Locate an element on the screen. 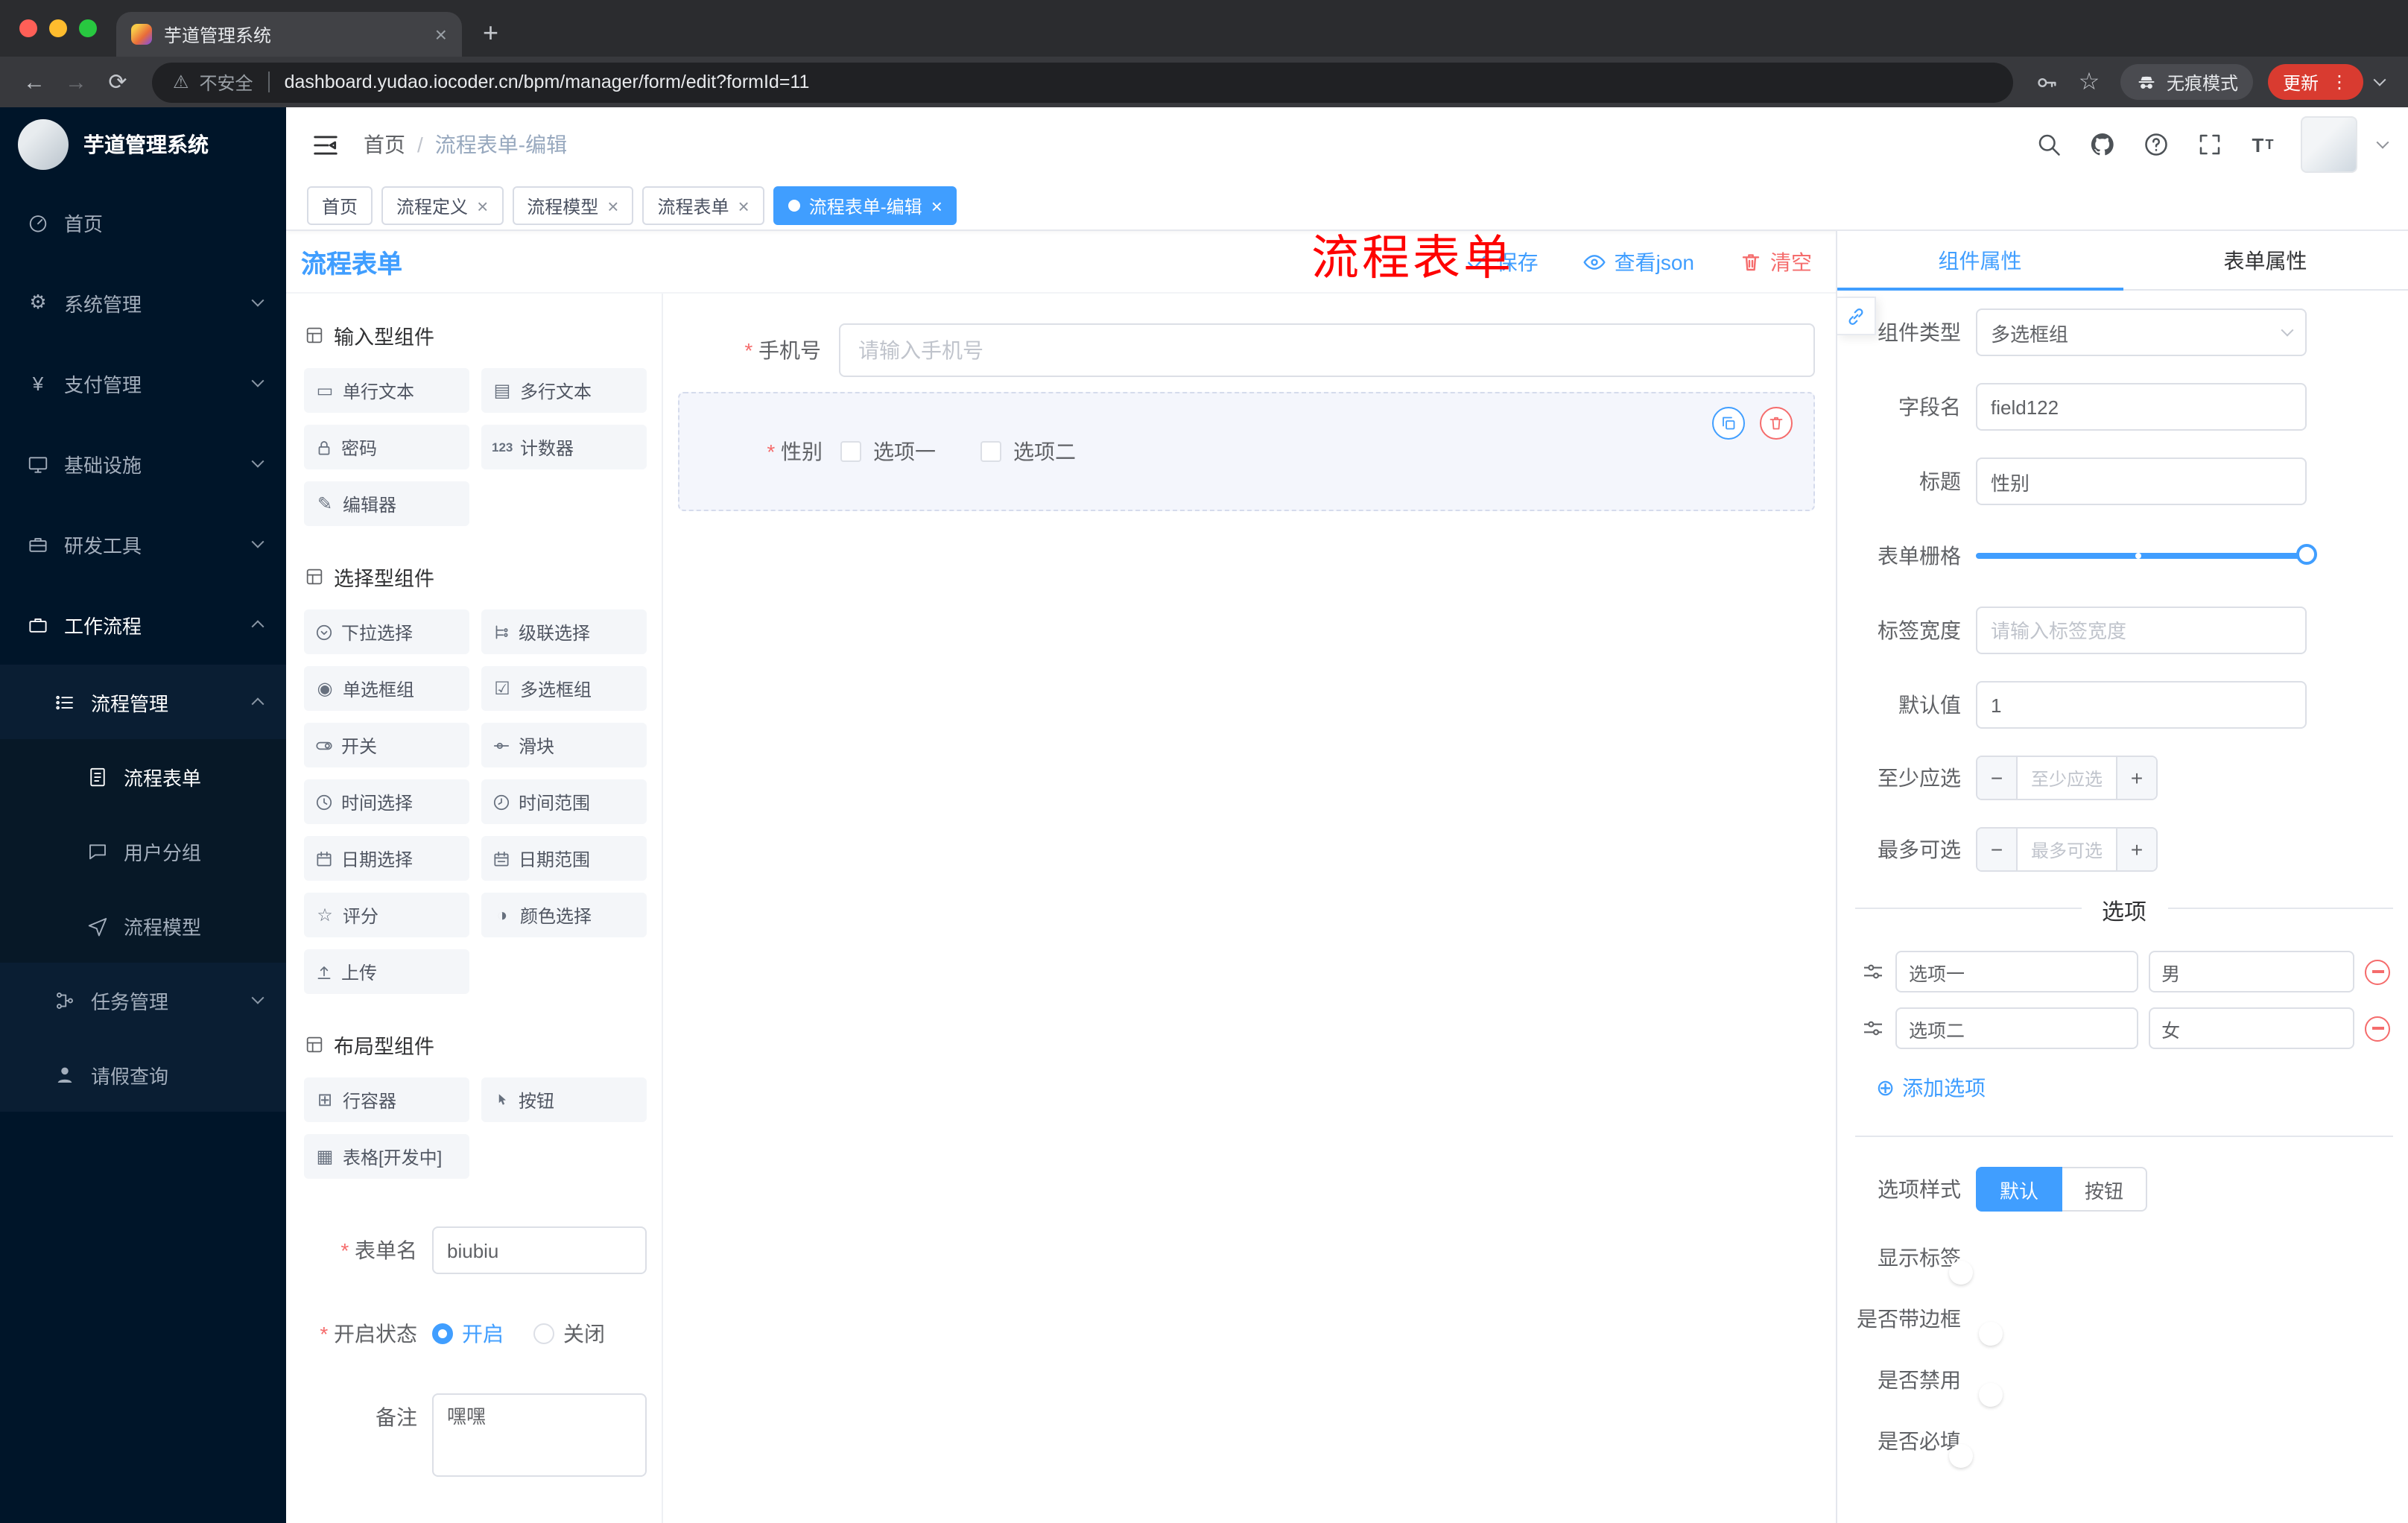  sidebar-item-process-management: 流程管理 is located at coordinates (143, 702).